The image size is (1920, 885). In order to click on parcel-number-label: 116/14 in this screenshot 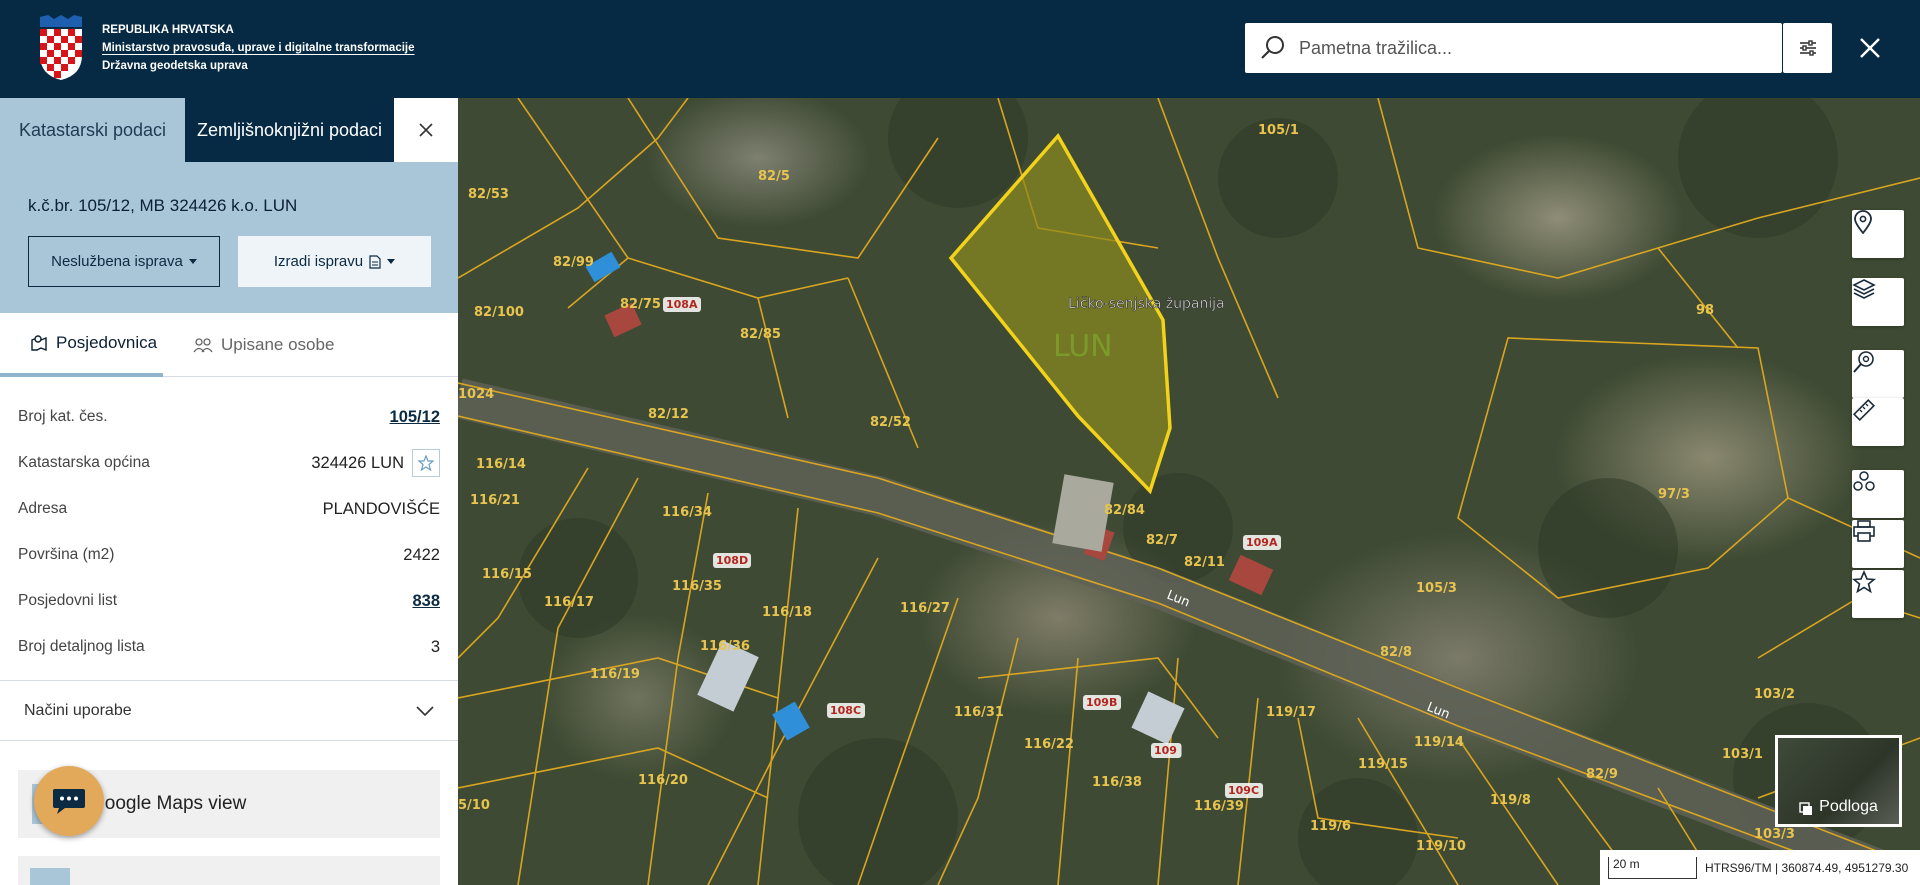, I will do `click(501, 464)`.